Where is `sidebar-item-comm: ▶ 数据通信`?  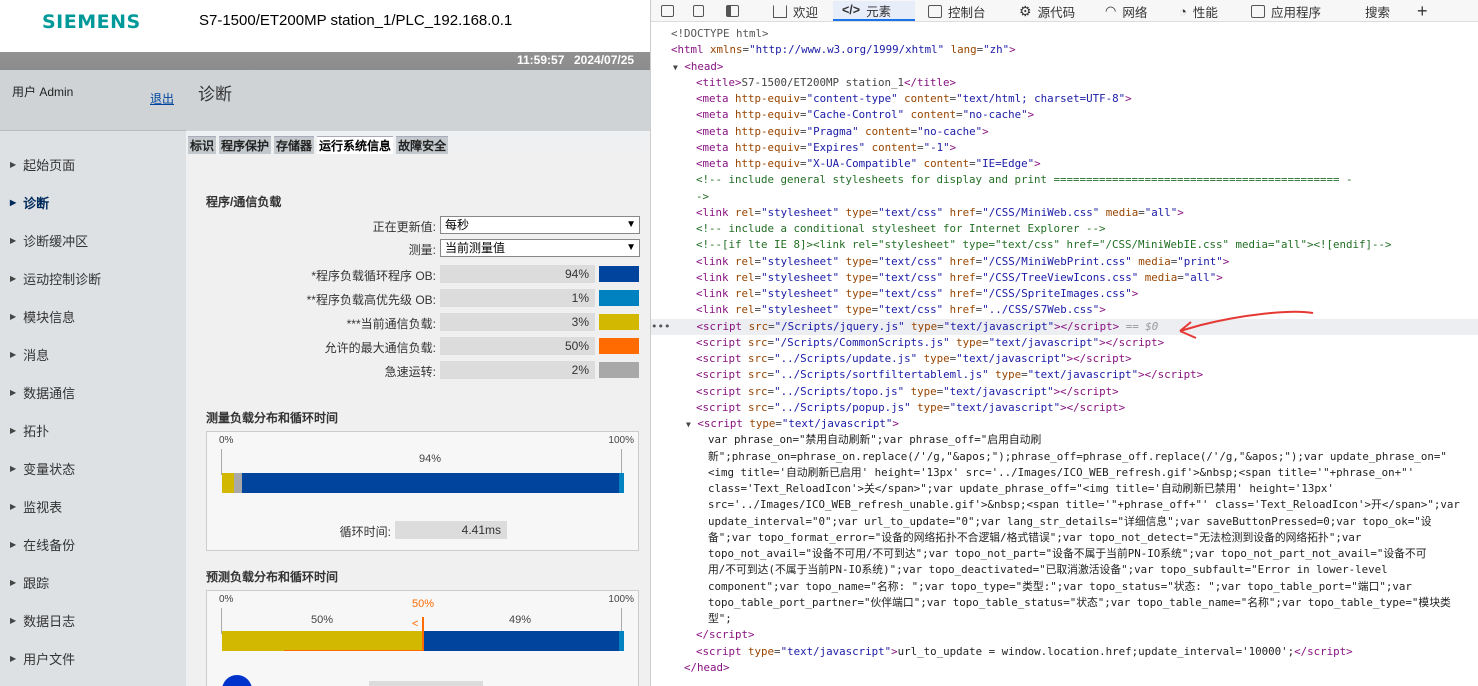 sidebar-item-comm: ▶ 数据通信 is located at coordinates (42, 392).